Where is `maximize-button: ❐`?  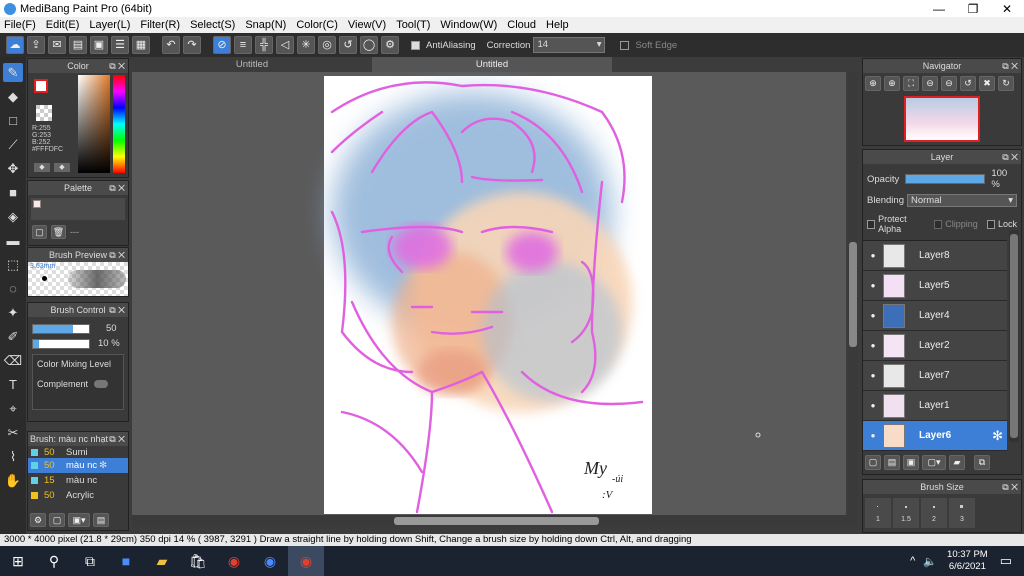 maximize-button: ❐ is located at coordinates (973, 9).